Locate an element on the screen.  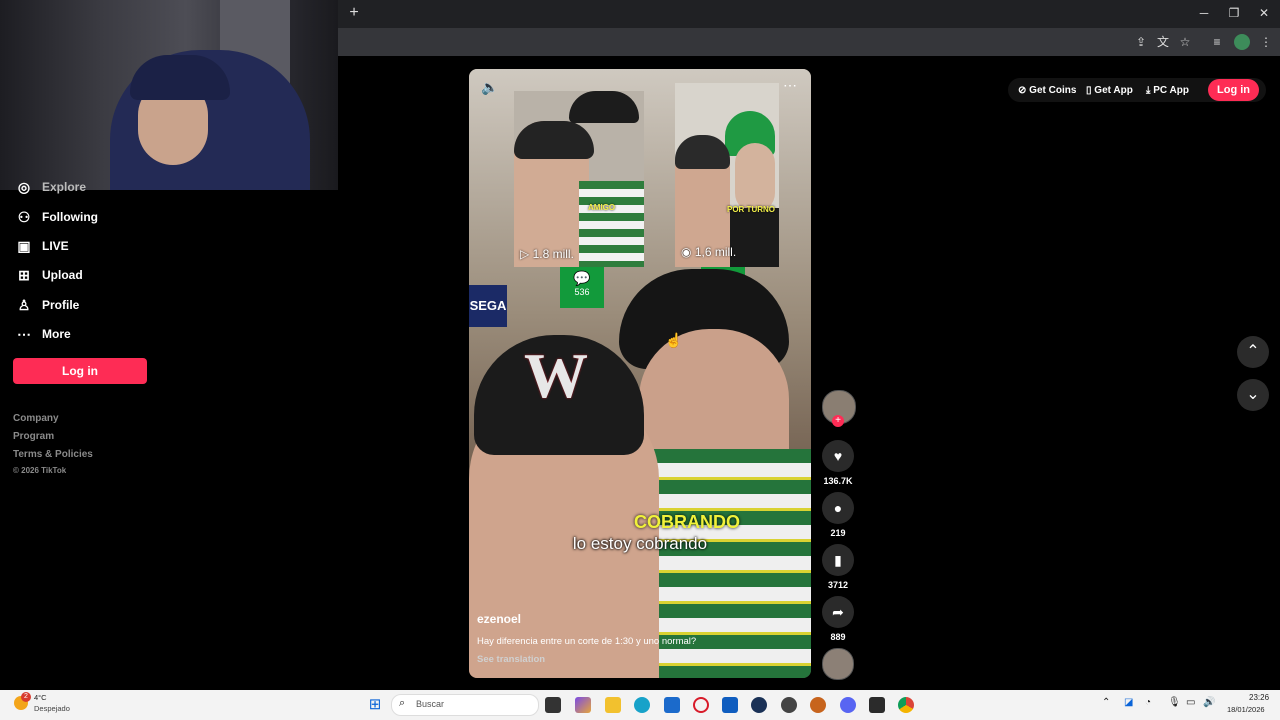
media-control-icon: ≡ is located at coordinates (1217, 42).